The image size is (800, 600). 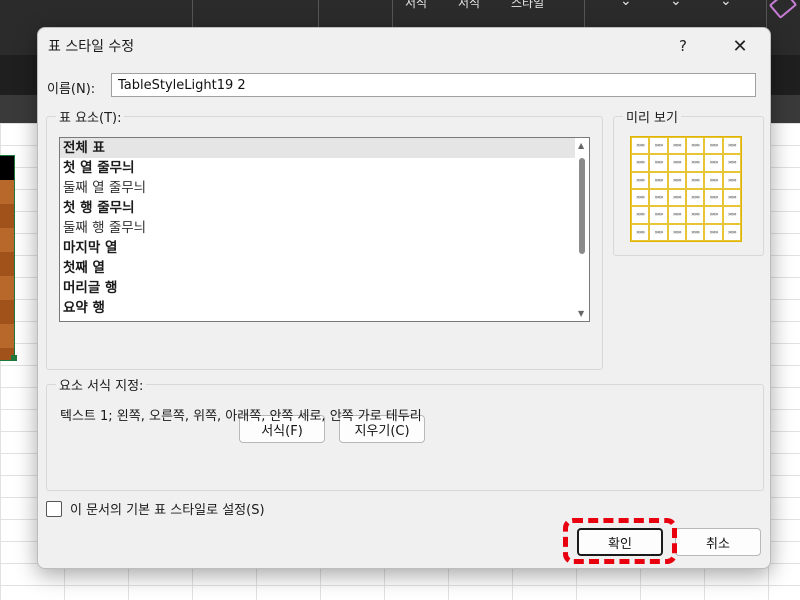 I want to click on table-element-item: 첫째 열, so click(x=324, y=268).